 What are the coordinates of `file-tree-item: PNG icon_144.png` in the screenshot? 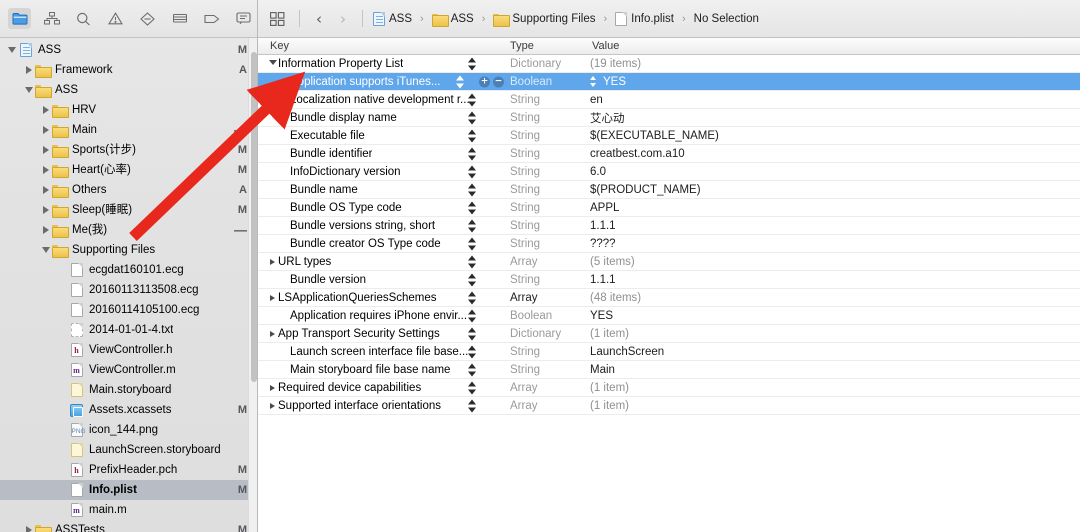 It's located at (128, 430).